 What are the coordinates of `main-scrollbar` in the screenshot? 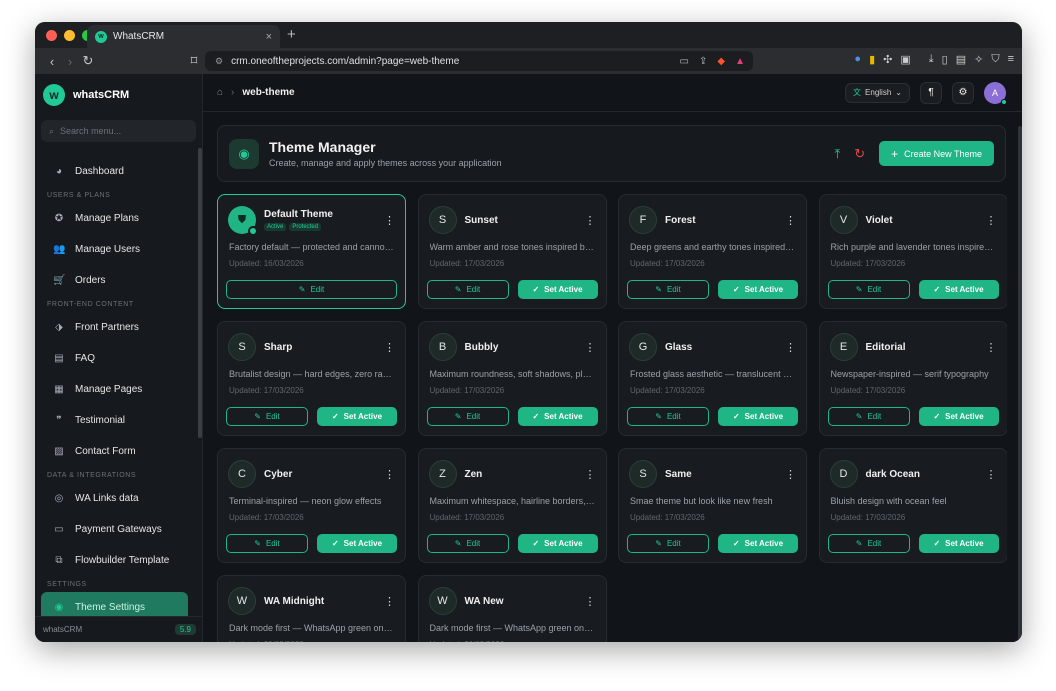 It's located at (1020, 384).